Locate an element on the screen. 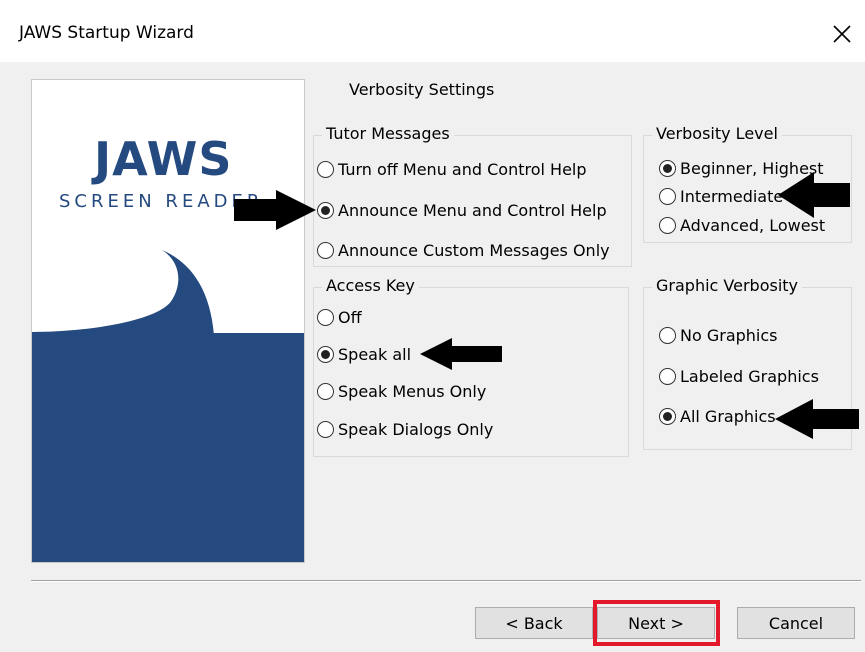 The width and height of the screenshot is (865, 652). radio-label: Labeled Graphics is located at coordinates (749, 376).